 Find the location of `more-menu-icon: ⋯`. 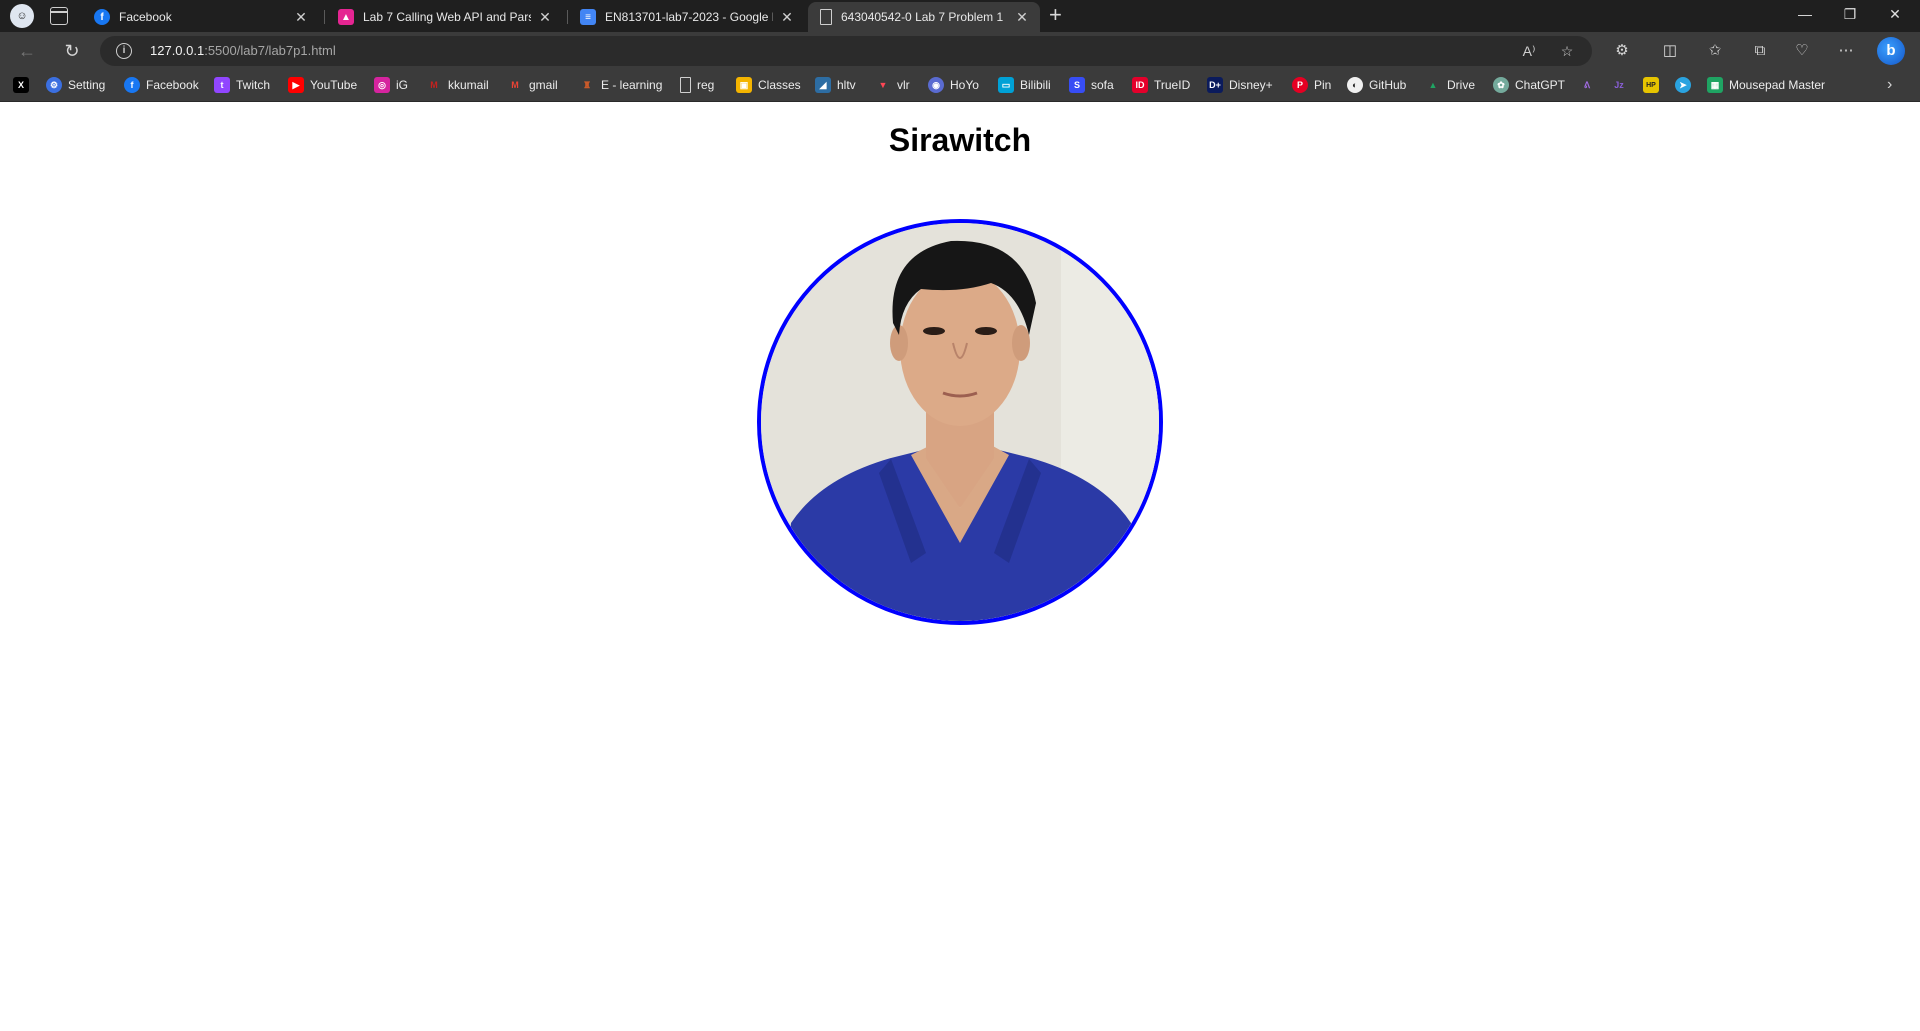

more-menu-icon: ⋯ is located at coordinates (1846, 51).